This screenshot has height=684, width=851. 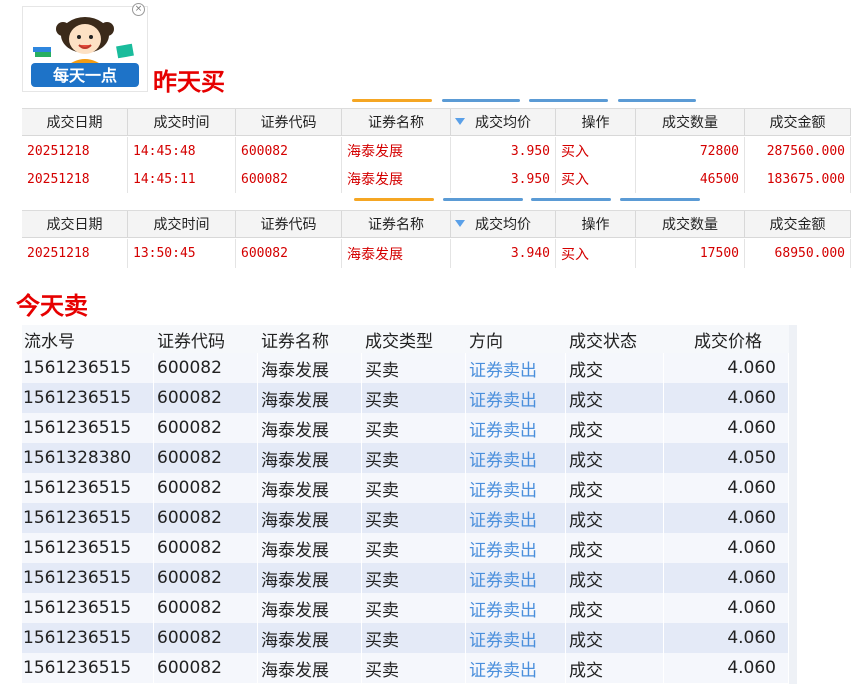 I want to click on table-scrollbar-track, so click(x=793, y=504).